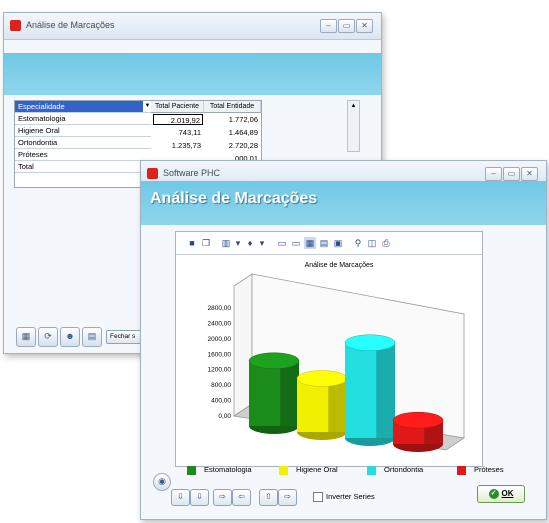 This screenshot has height=523, width=549. I want to click on front-window-banner: Análise de Marcações, so click(343, 203).